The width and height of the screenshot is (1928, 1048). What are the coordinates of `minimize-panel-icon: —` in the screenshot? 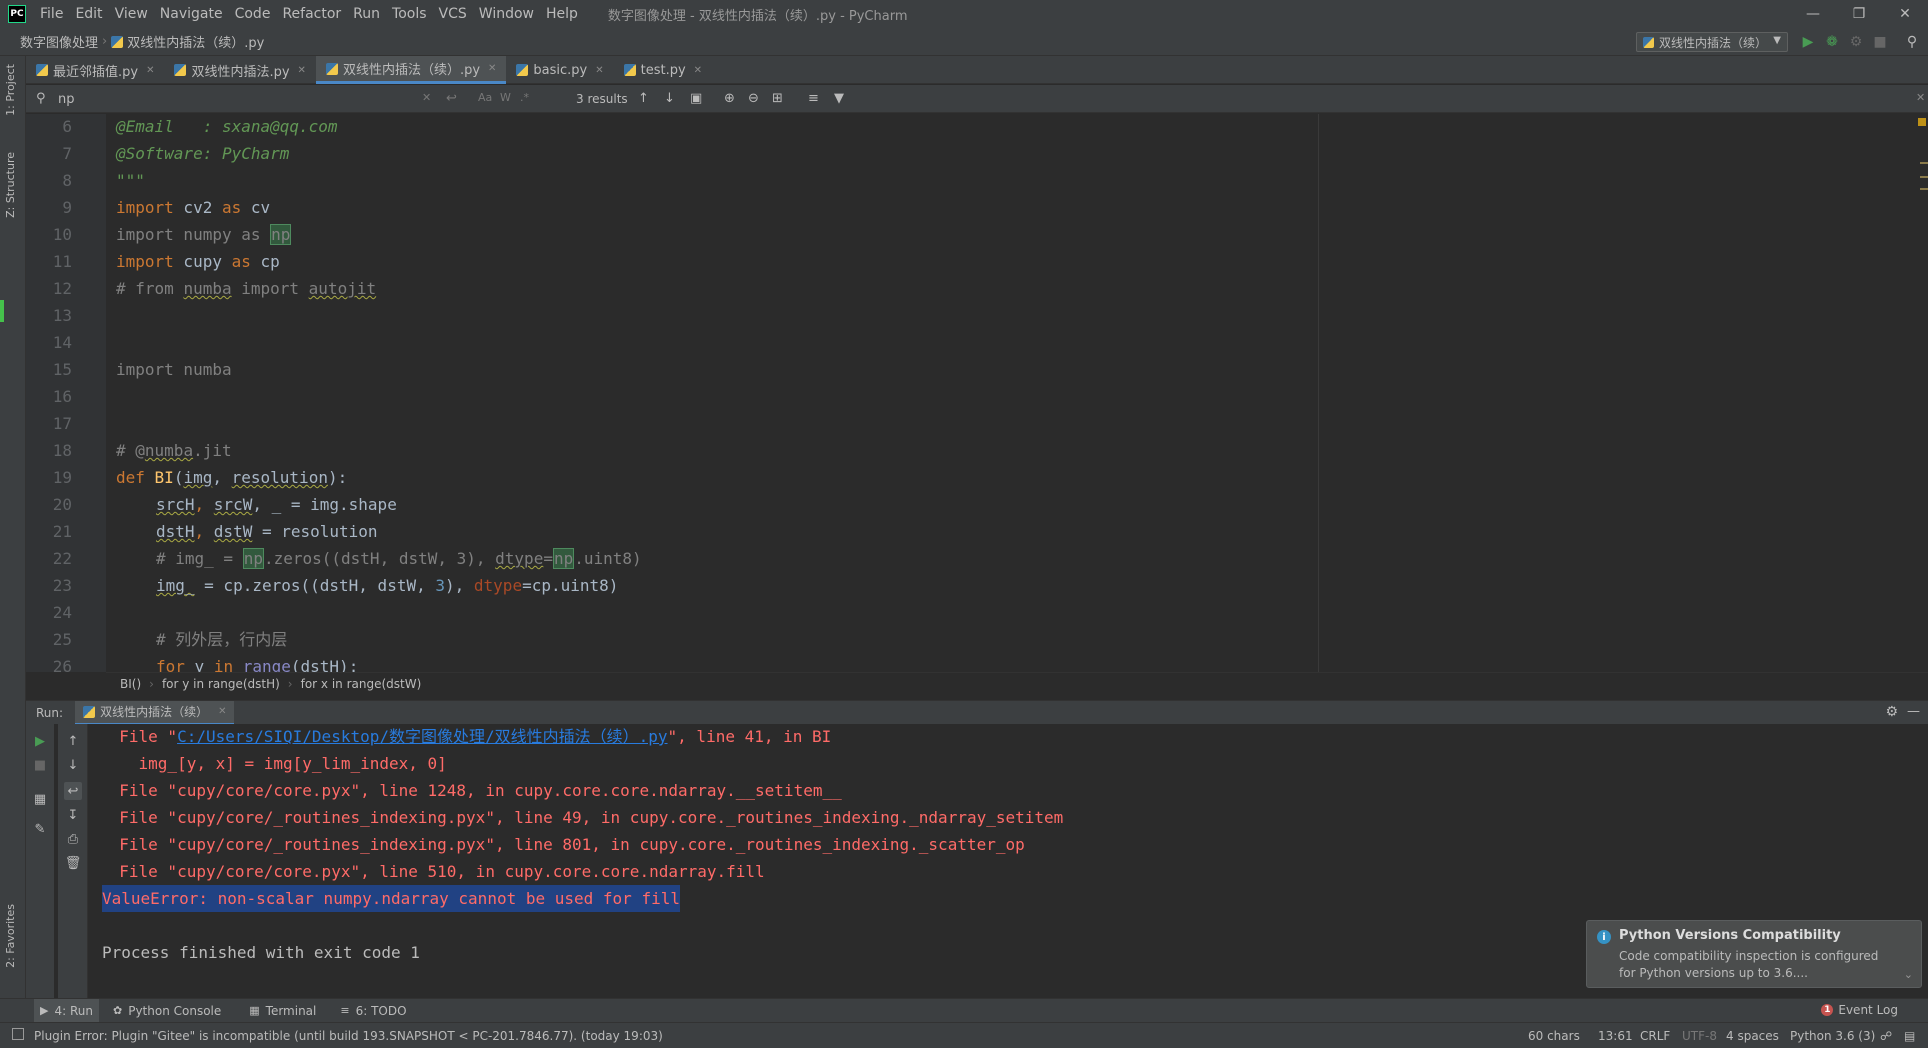 It's located at (1913, 711).